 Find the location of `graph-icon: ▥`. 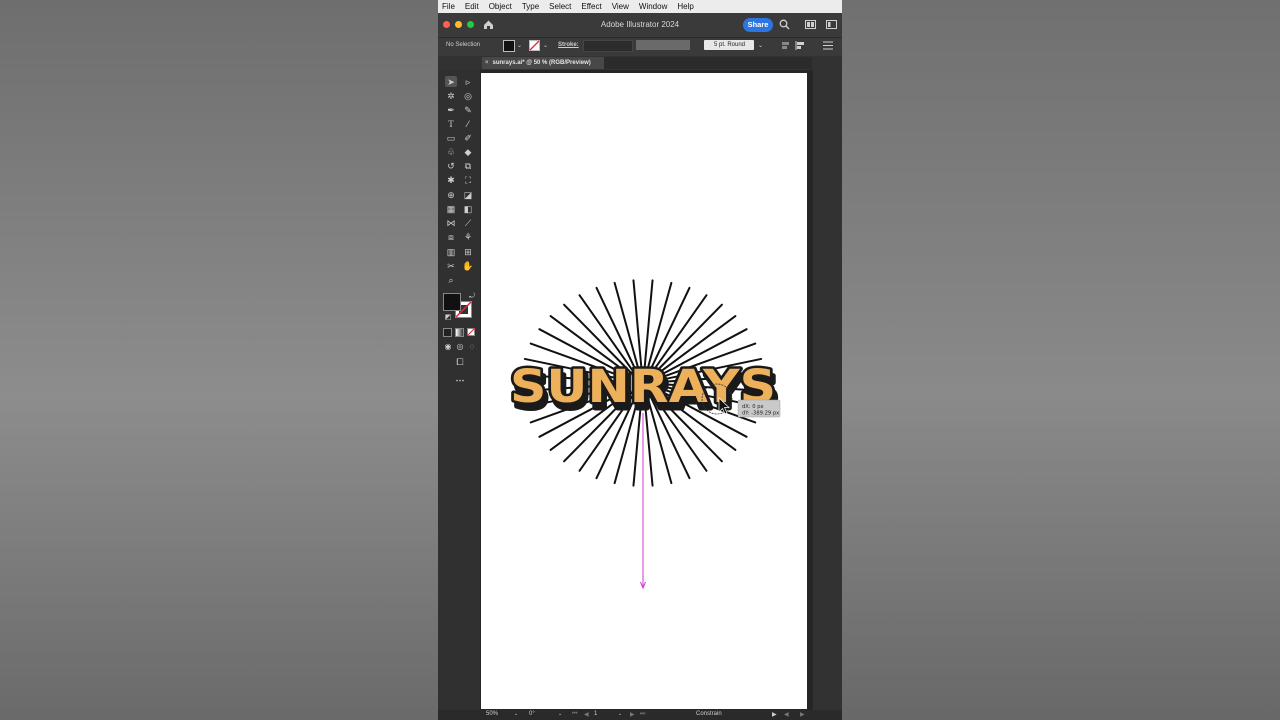

graph-icon: ▥ is located at coordinates (451, 252).